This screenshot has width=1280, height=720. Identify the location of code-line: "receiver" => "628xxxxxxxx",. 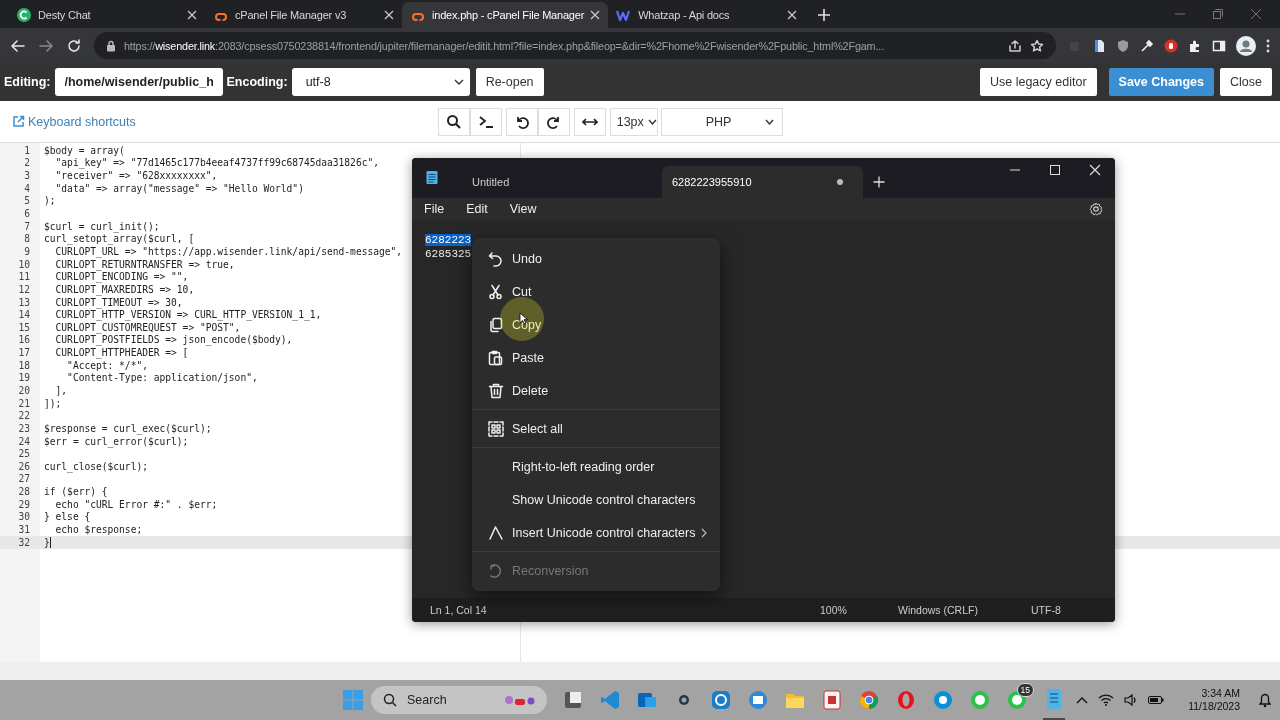
(136, 176).